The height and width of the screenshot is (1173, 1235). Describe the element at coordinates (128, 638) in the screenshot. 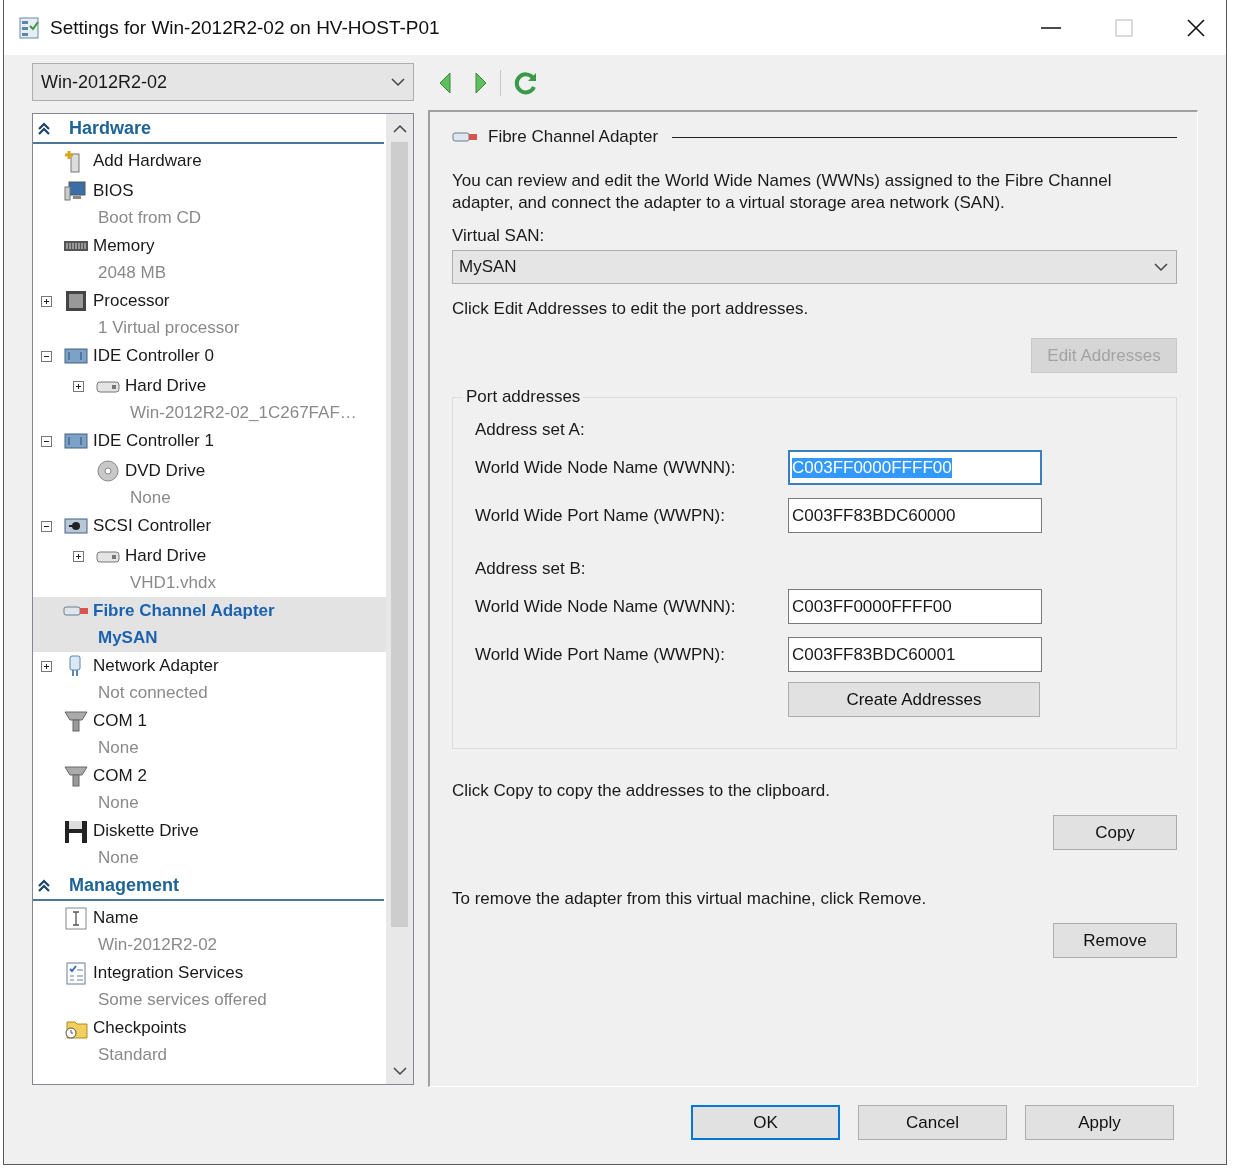

I see `item-detail: MySAN` at that location.